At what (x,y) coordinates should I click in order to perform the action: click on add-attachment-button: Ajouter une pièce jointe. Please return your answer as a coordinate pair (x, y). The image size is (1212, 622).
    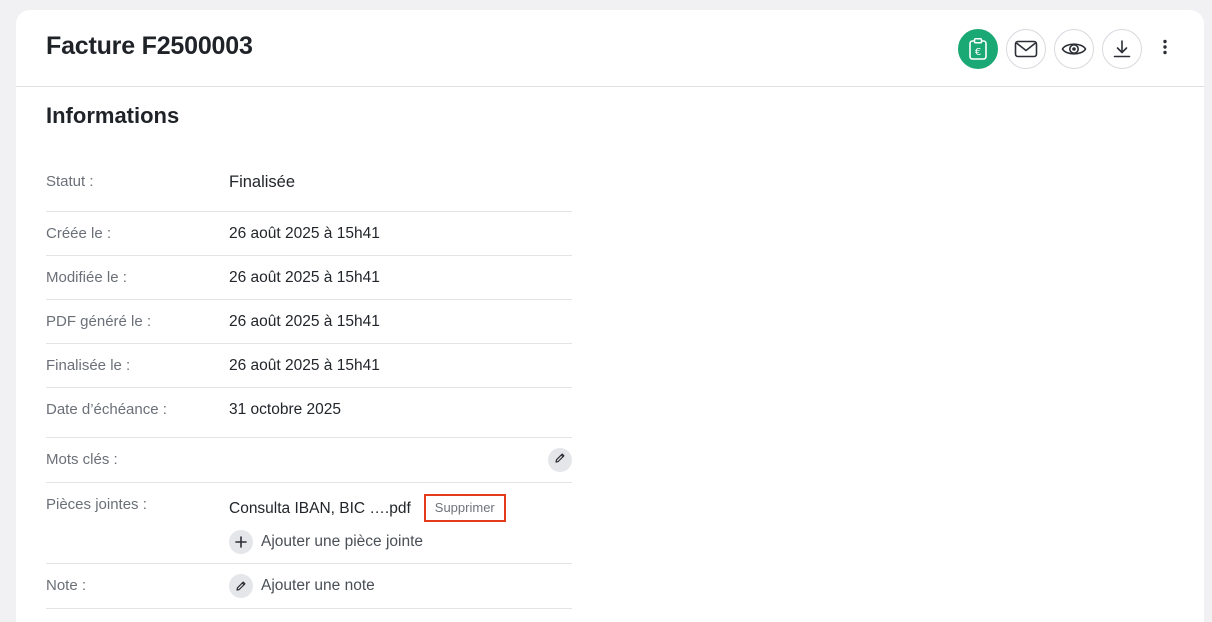
    Looking at the image, I should click on (367, 542).